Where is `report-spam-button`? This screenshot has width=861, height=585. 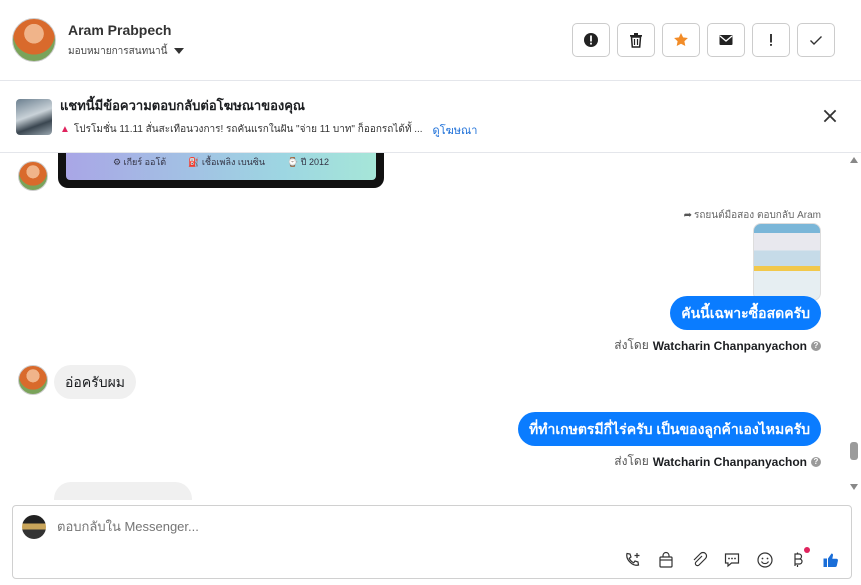
report-spam-button is located at coordinates (591, 40).